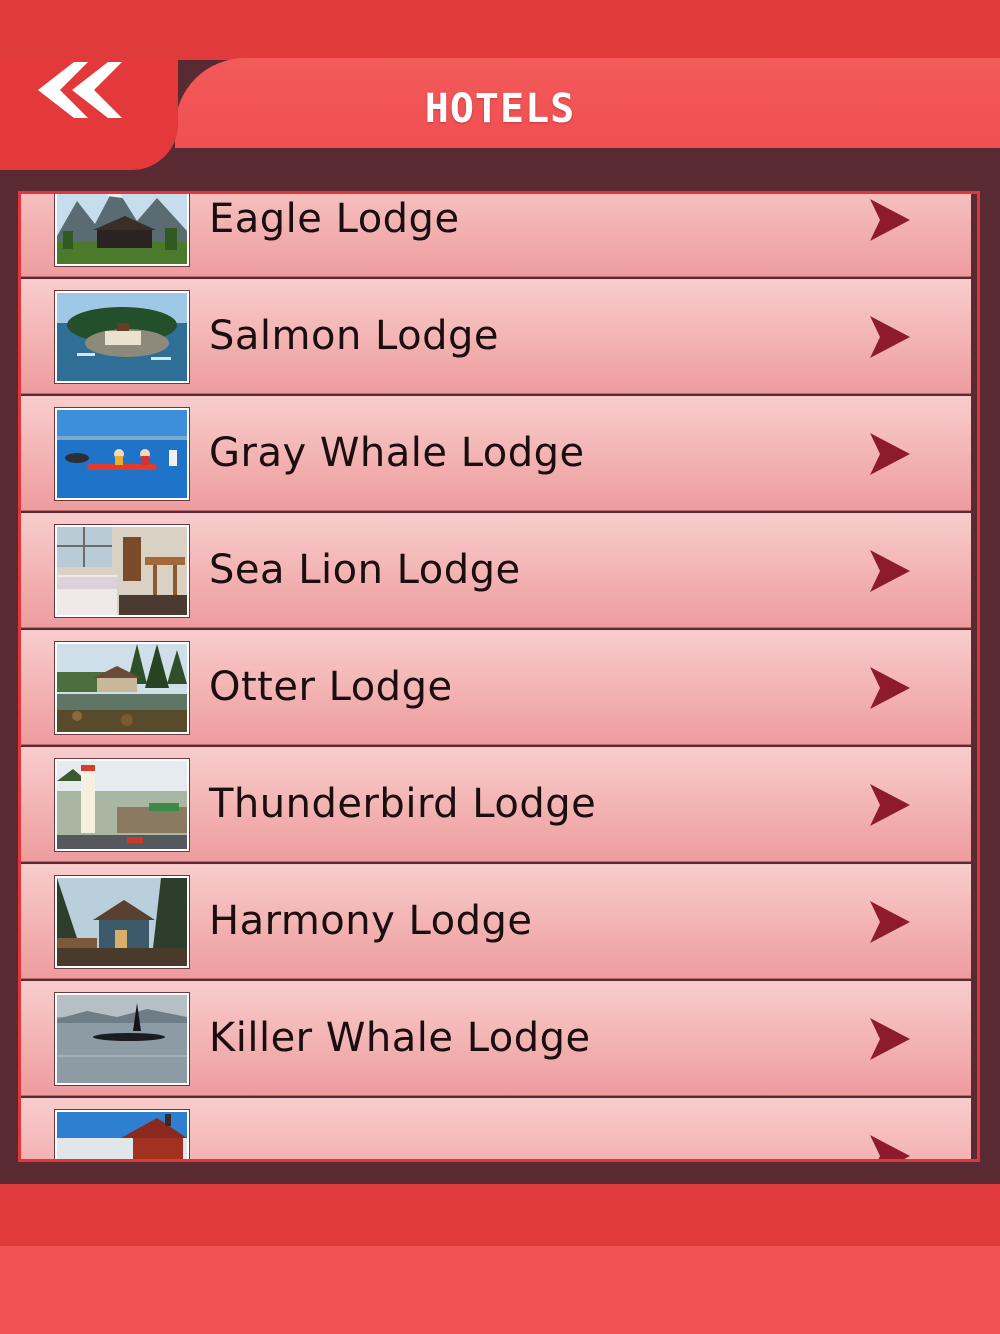 The width and height of the screenshot is (1000, 1334). What do you see at coordinates (496, 570) in the screenshot?
I see `list-item-sea-lion-lodge: Sea Lion Lodge` at bounding box center [496, 570].